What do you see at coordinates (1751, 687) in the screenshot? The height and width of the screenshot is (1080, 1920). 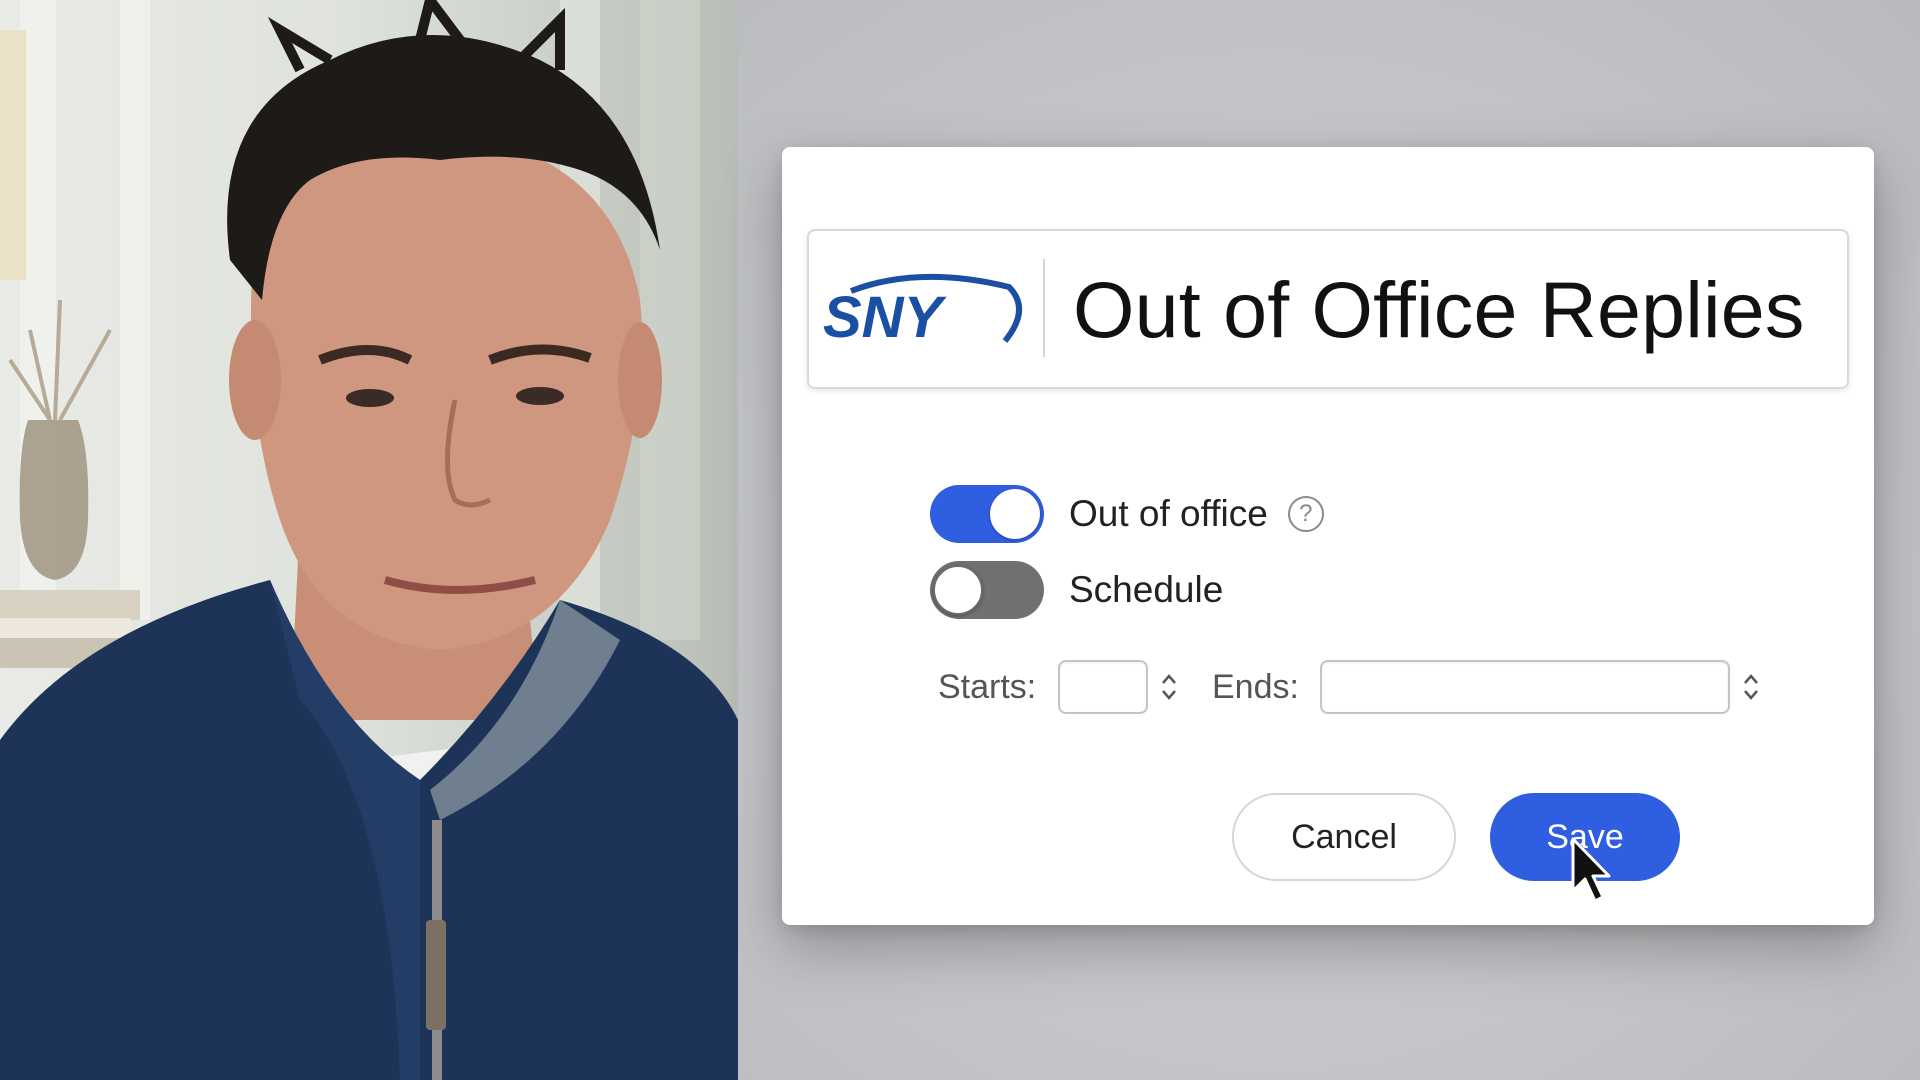 I see `ends-stepper-icon` at bounding box center [1751, 687].